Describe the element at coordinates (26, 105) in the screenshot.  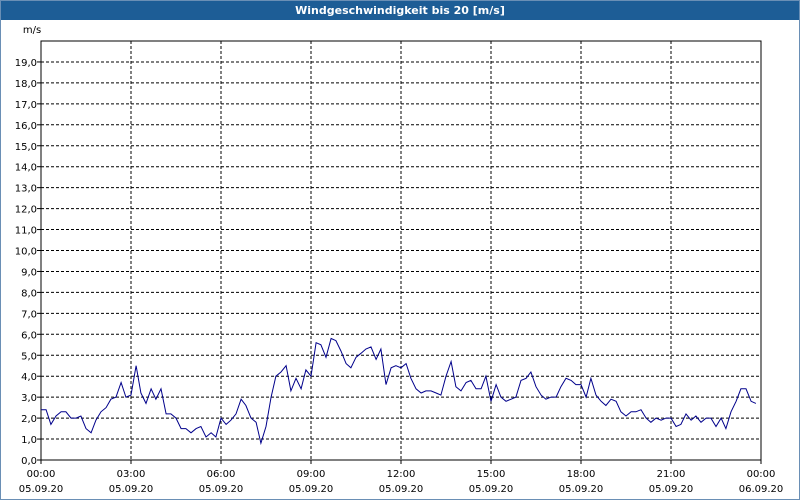
I see `y-tick-label: 17,0` at that location.